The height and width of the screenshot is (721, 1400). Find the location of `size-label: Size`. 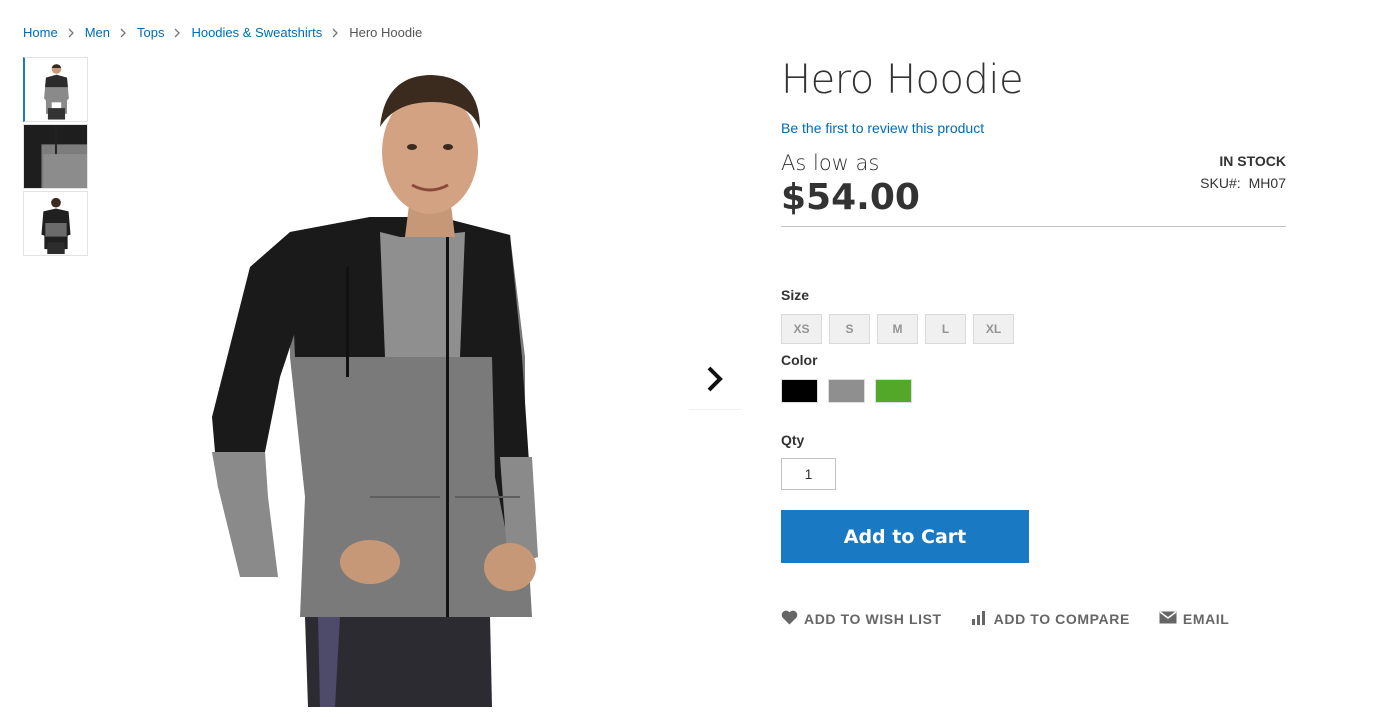

size-label: Size is located at coordinates (795, 295).